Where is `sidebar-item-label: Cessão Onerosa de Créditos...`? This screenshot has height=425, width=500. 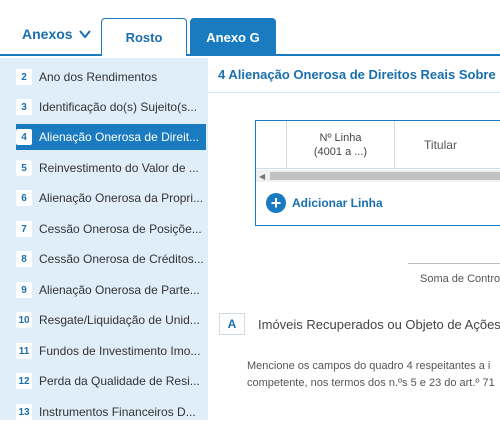
sidebar-item-label: Cessão Onerosa de Créditos... is located at coordinates (121, 259).